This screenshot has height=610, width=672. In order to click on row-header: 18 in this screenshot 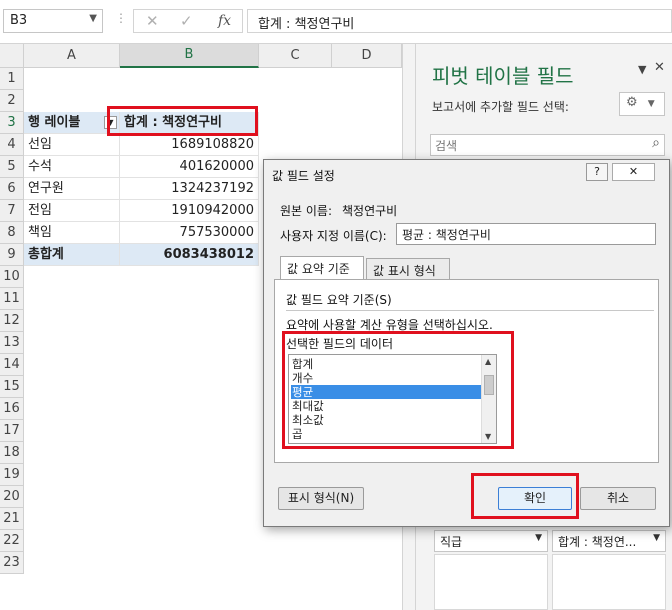, I will do `click(12, 453)`.